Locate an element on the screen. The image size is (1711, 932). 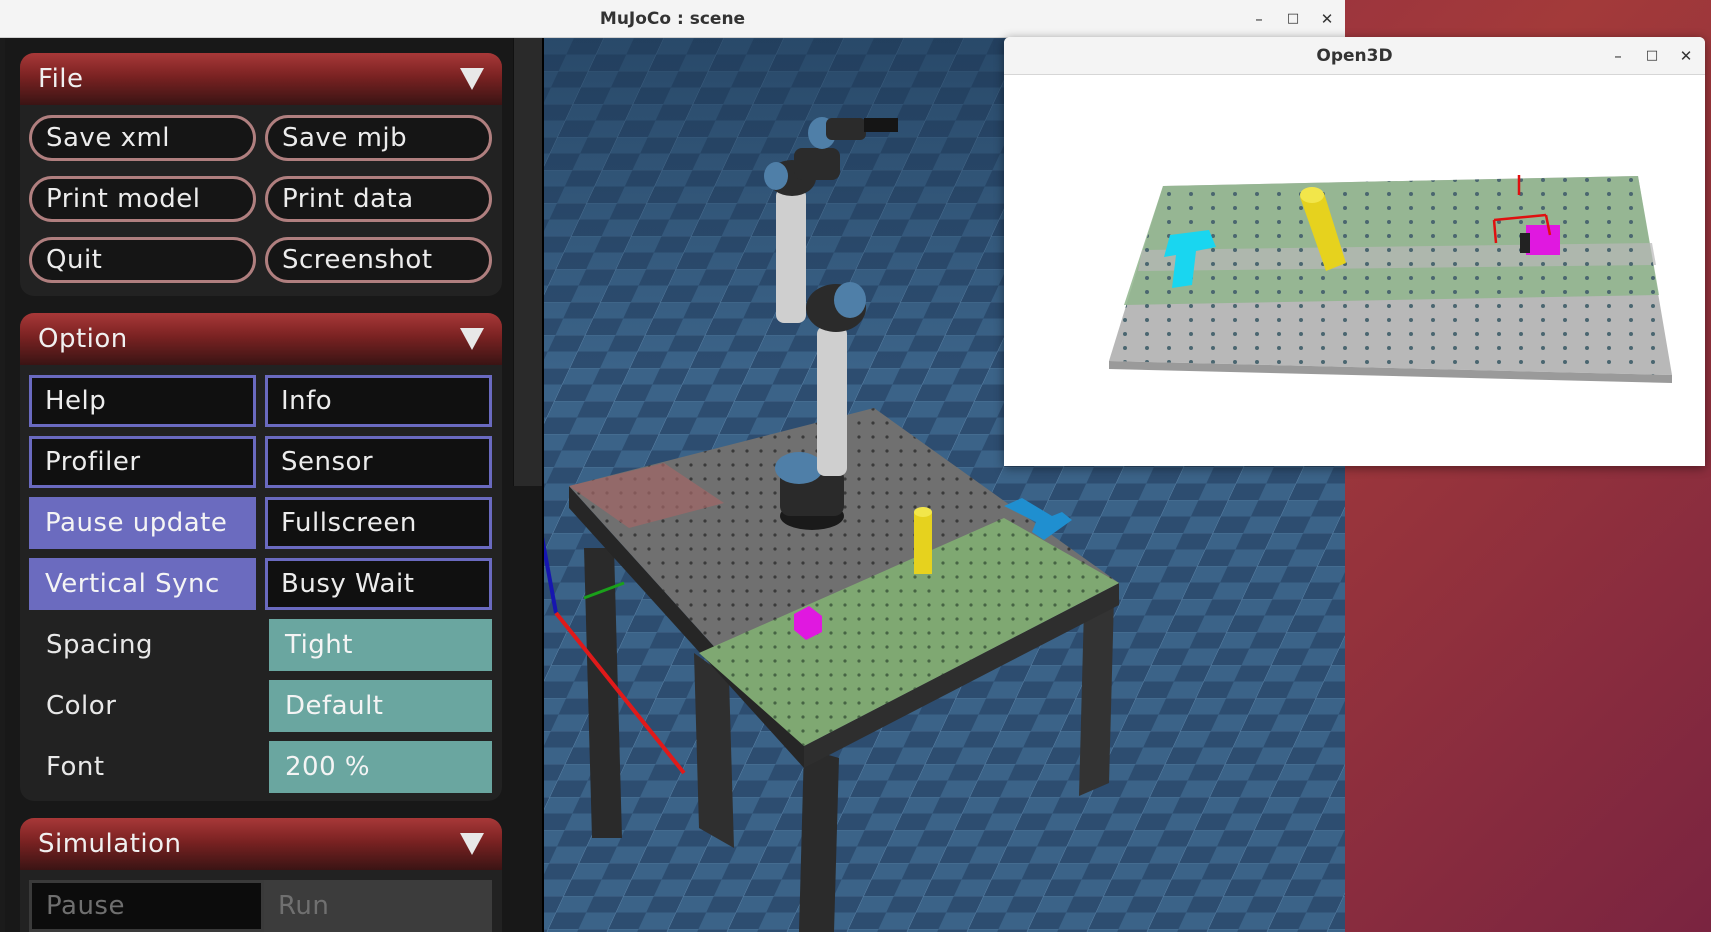
robot-upper-arm is located at coordinates (791, 255).